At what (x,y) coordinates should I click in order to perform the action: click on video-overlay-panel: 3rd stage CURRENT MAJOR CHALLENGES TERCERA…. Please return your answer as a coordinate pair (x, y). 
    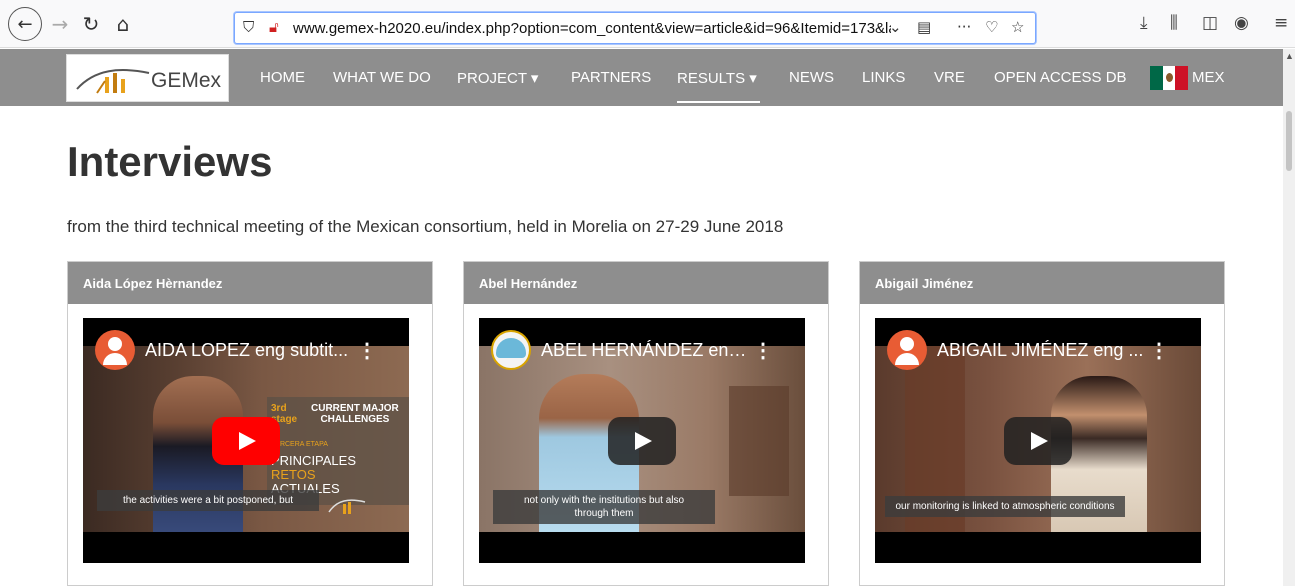
    Looking at the image, I should click on (338, 451).